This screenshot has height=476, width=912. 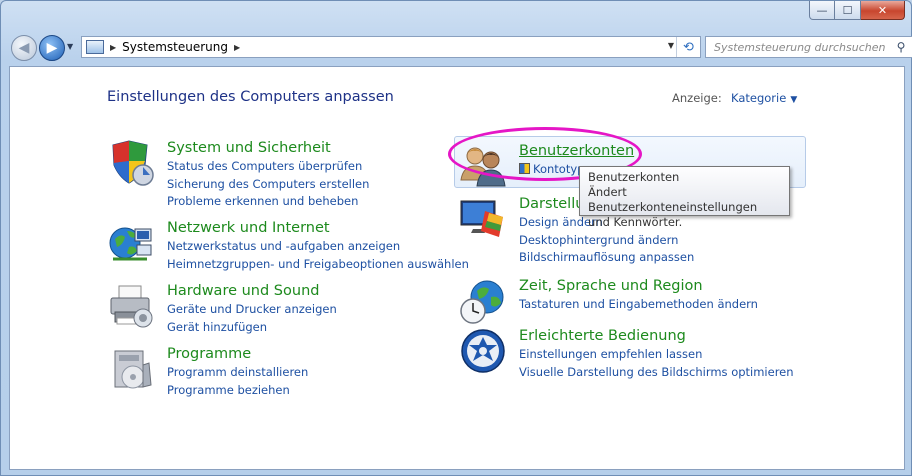 I want to click on category-title: Erleichterte Bedienung, so click(x=656, y=336).